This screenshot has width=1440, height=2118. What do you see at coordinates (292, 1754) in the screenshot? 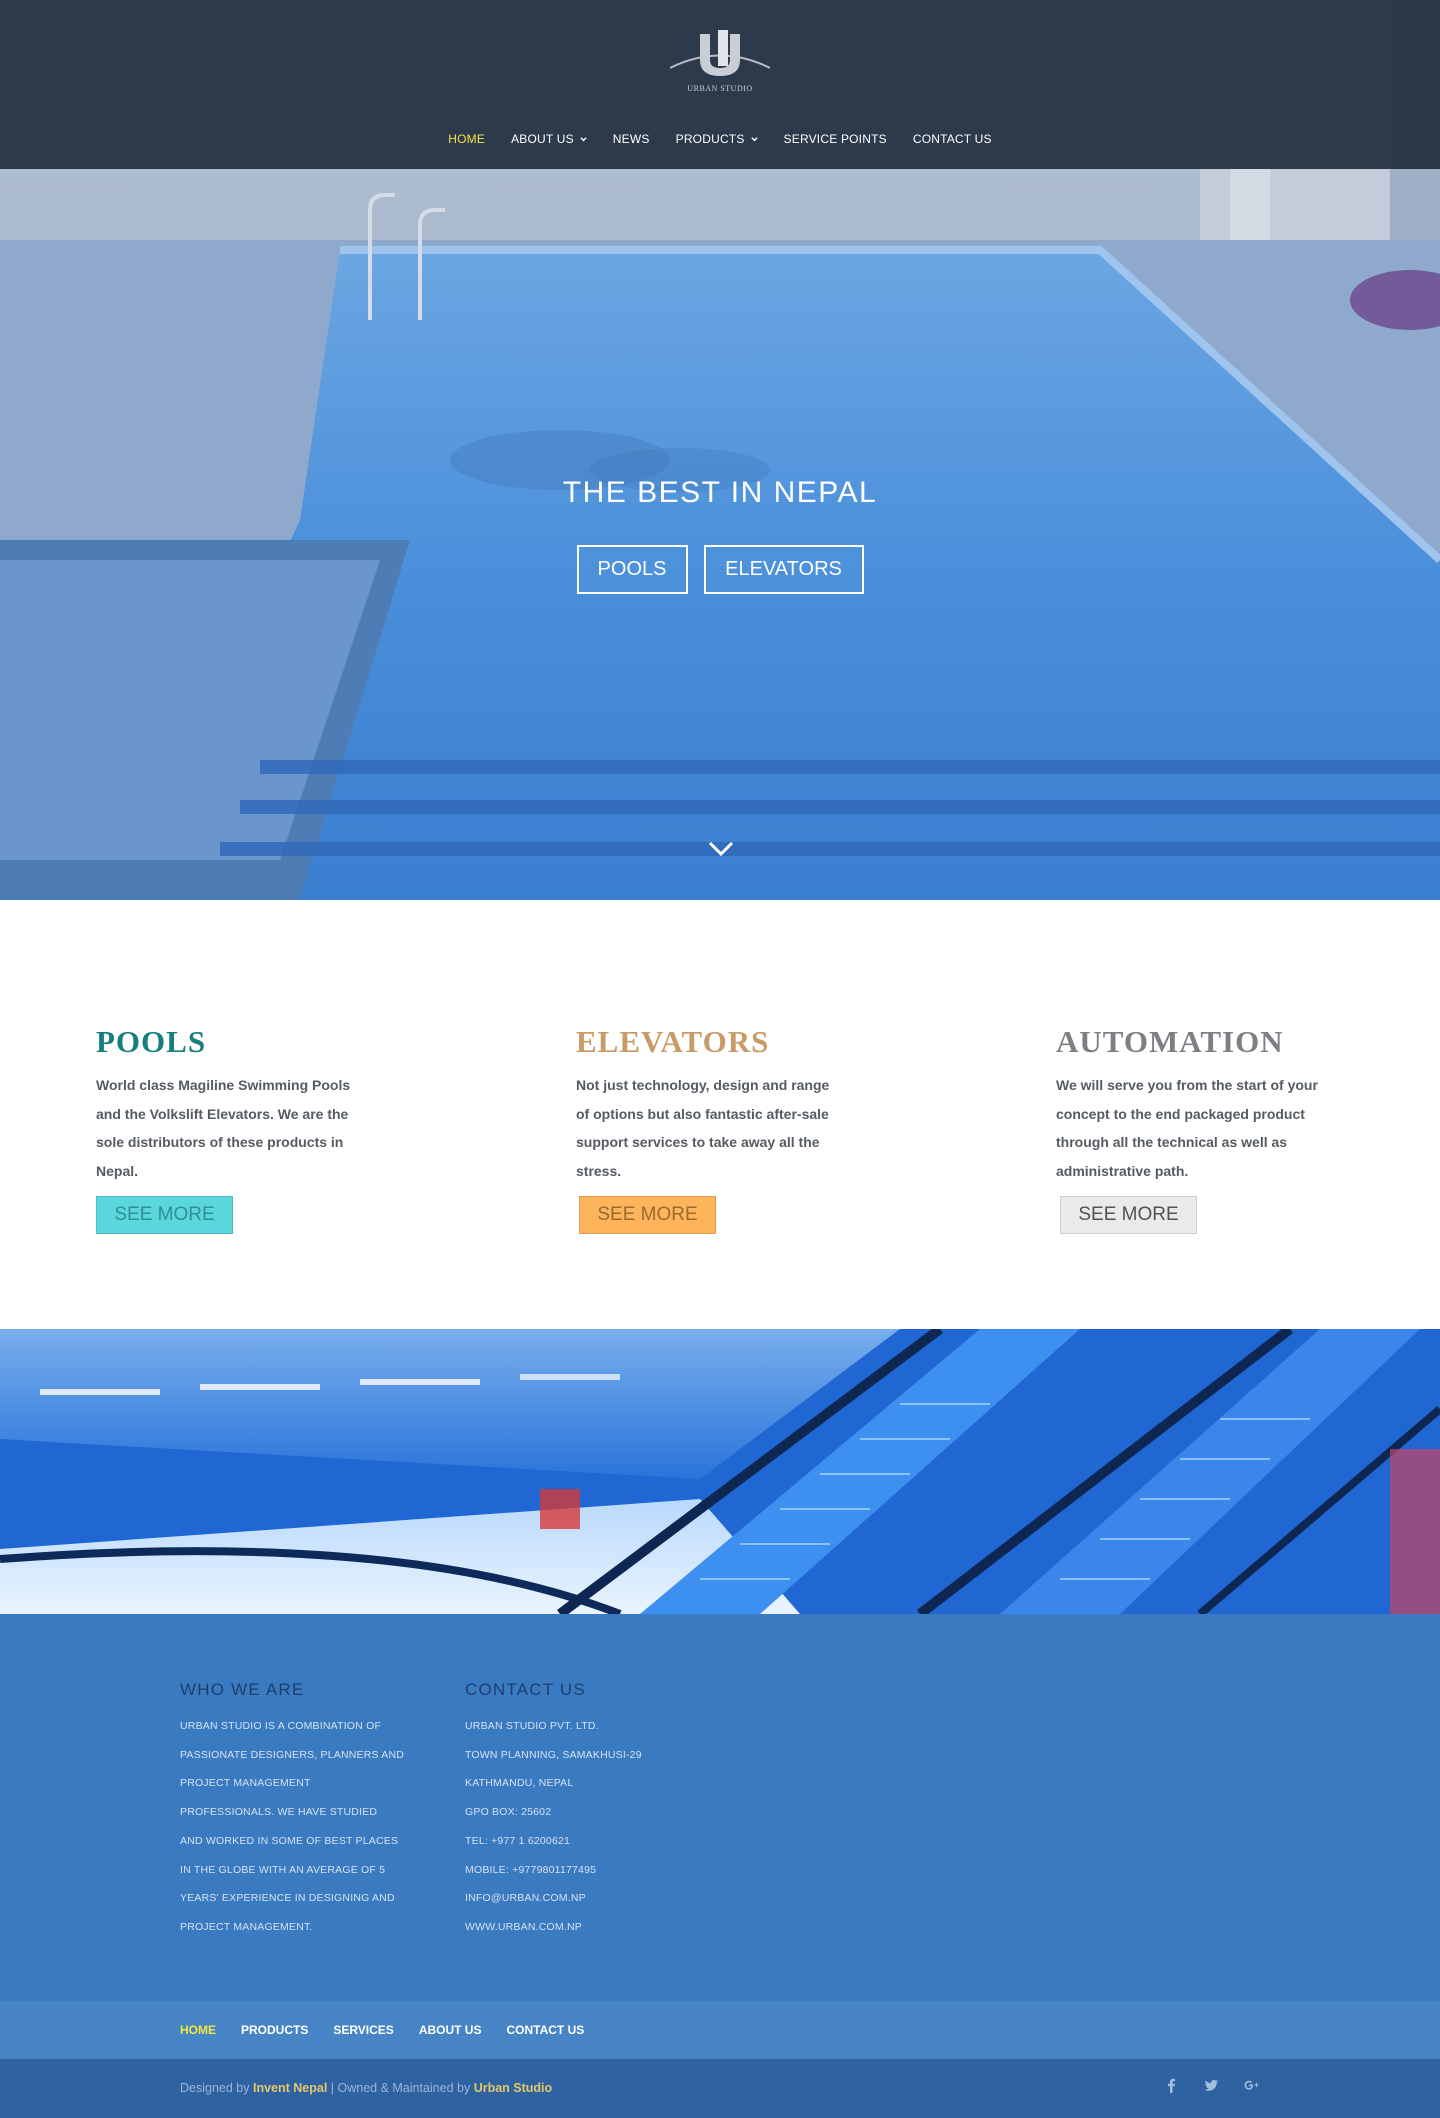
I see `footer-text-line: PASSIONATE DESIGNERS, PLANNERS AND` at bounding box center [292, 1754].